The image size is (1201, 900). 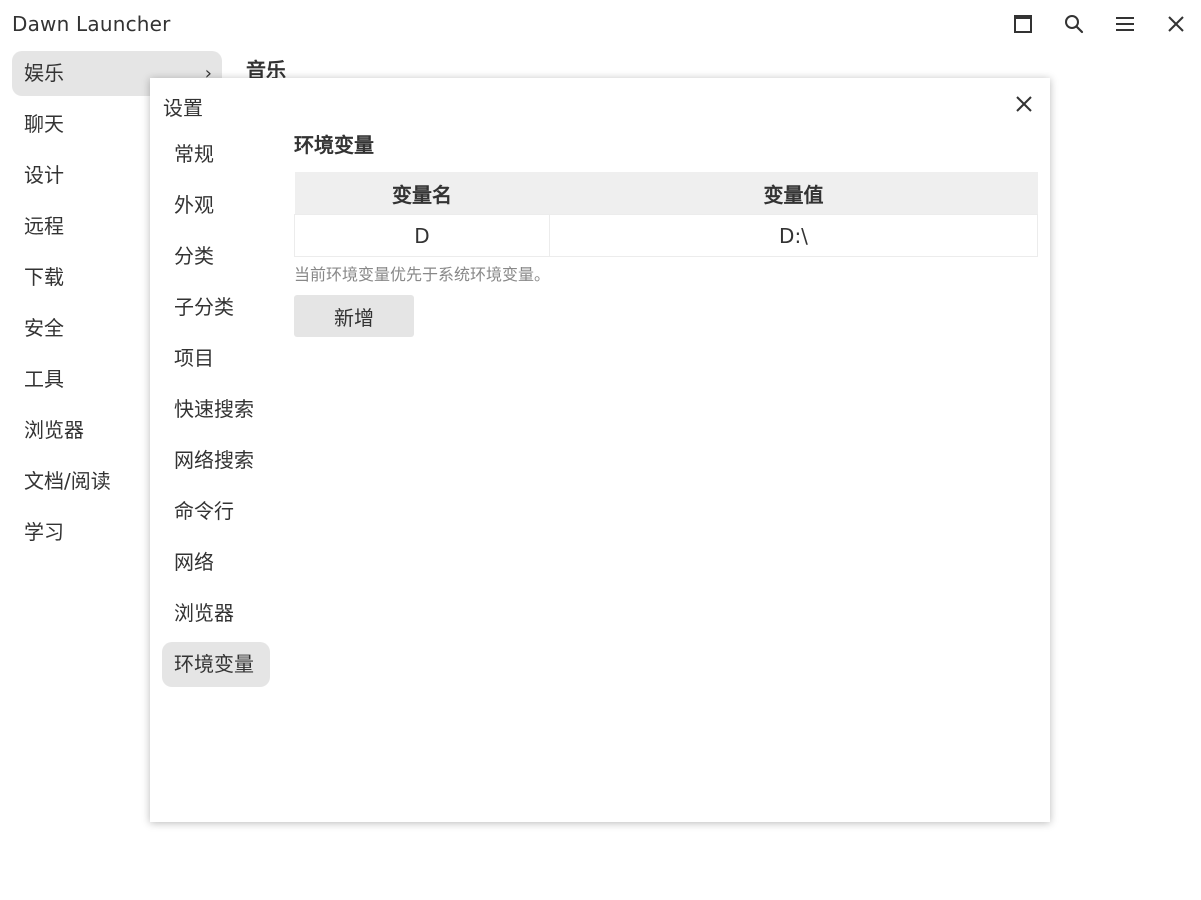 What do you see at coordinates (216, 562) in the screenshot?
I see `settings-nav-network: 网络` at bounding box center [216, 562].